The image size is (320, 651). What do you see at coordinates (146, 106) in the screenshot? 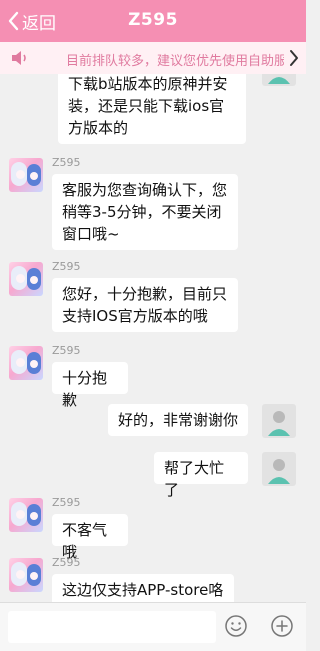
I see `message-line: 装，还是只能下载ios官` at bounding box center [146, 106].